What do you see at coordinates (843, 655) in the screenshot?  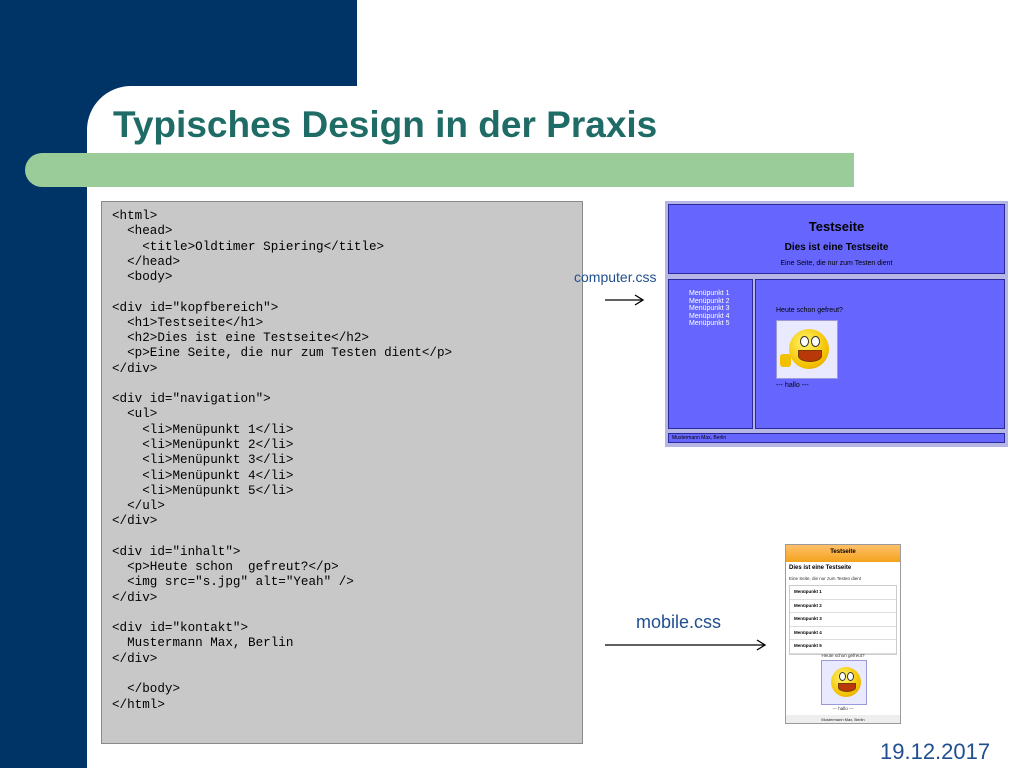 I see `mobile-question: Heute schon gefreut?` at bounding box center [843, 655].